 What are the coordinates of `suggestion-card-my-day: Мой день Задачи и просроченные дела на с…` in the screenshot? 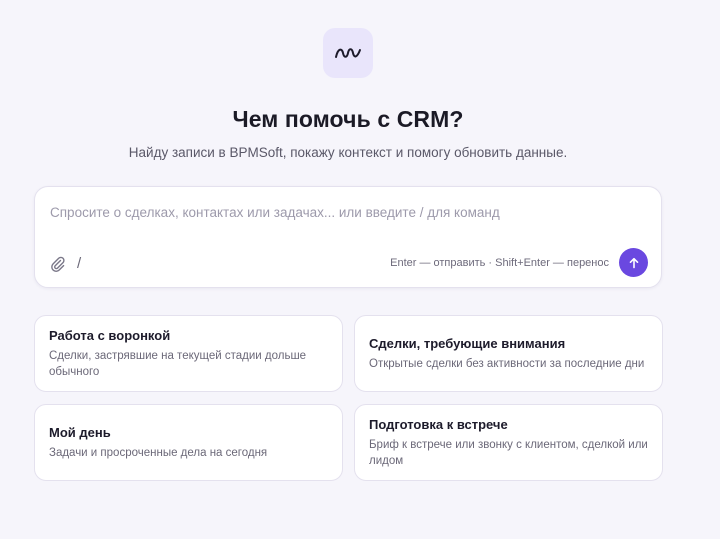 It's located at (188, 442).